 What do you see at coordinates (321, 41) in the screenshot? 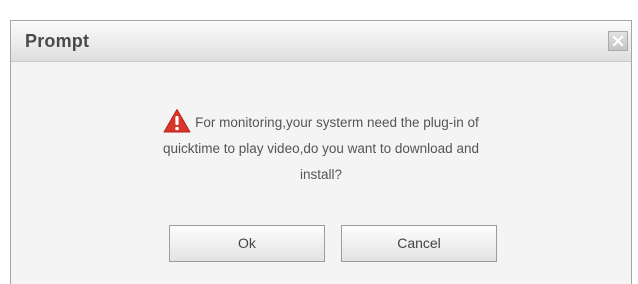
I see `dialog-titlebar: Prompt` at bounding box center [321, 41].